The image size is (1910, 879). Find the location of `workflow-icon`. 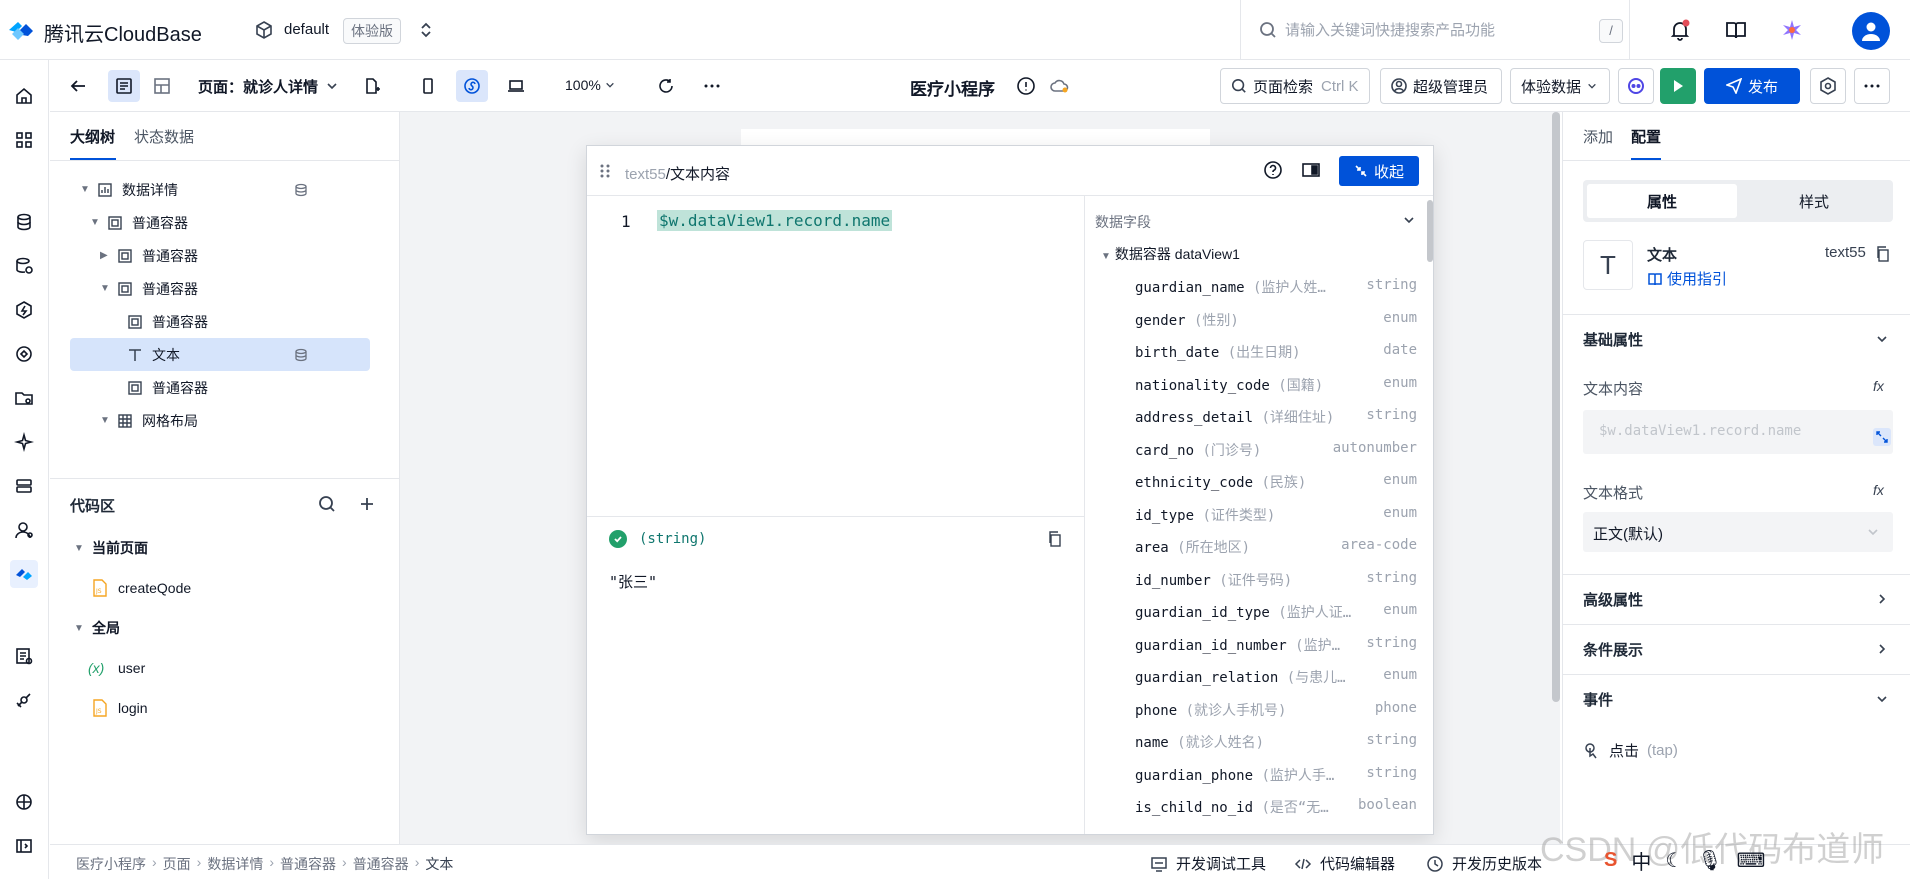

workflow-icon is located at coordinates (24, 354).